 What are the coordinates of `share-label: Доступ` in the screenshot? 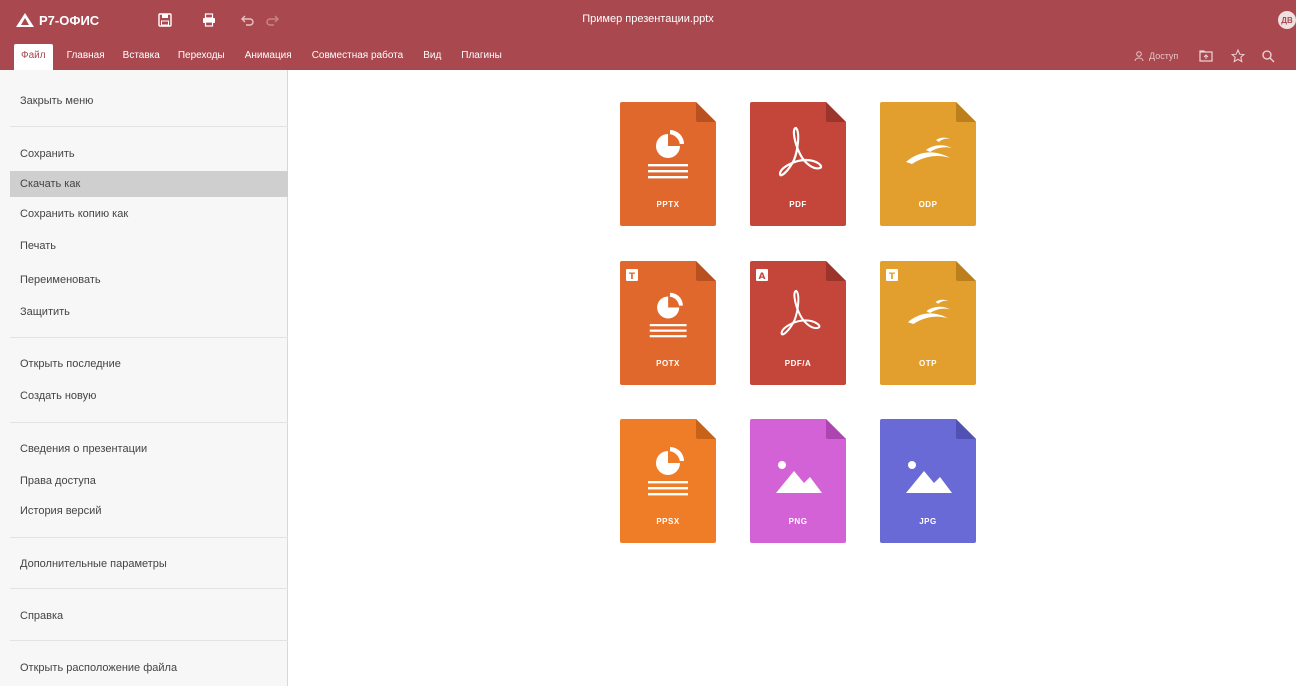 It's located at (1164, 56).